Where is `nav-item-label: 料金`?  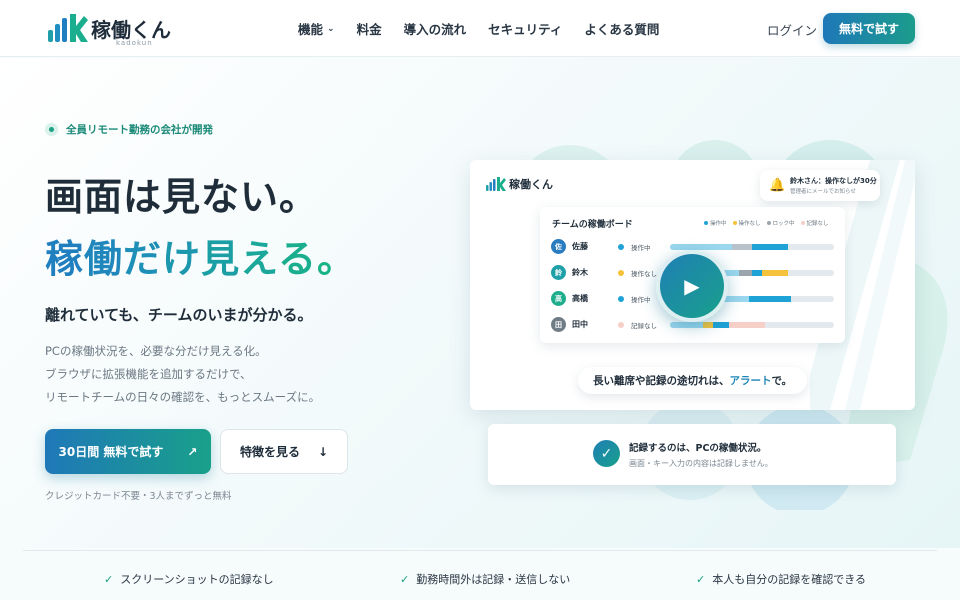 nav-item-label: 料金 is located at coordinates (369, 29).